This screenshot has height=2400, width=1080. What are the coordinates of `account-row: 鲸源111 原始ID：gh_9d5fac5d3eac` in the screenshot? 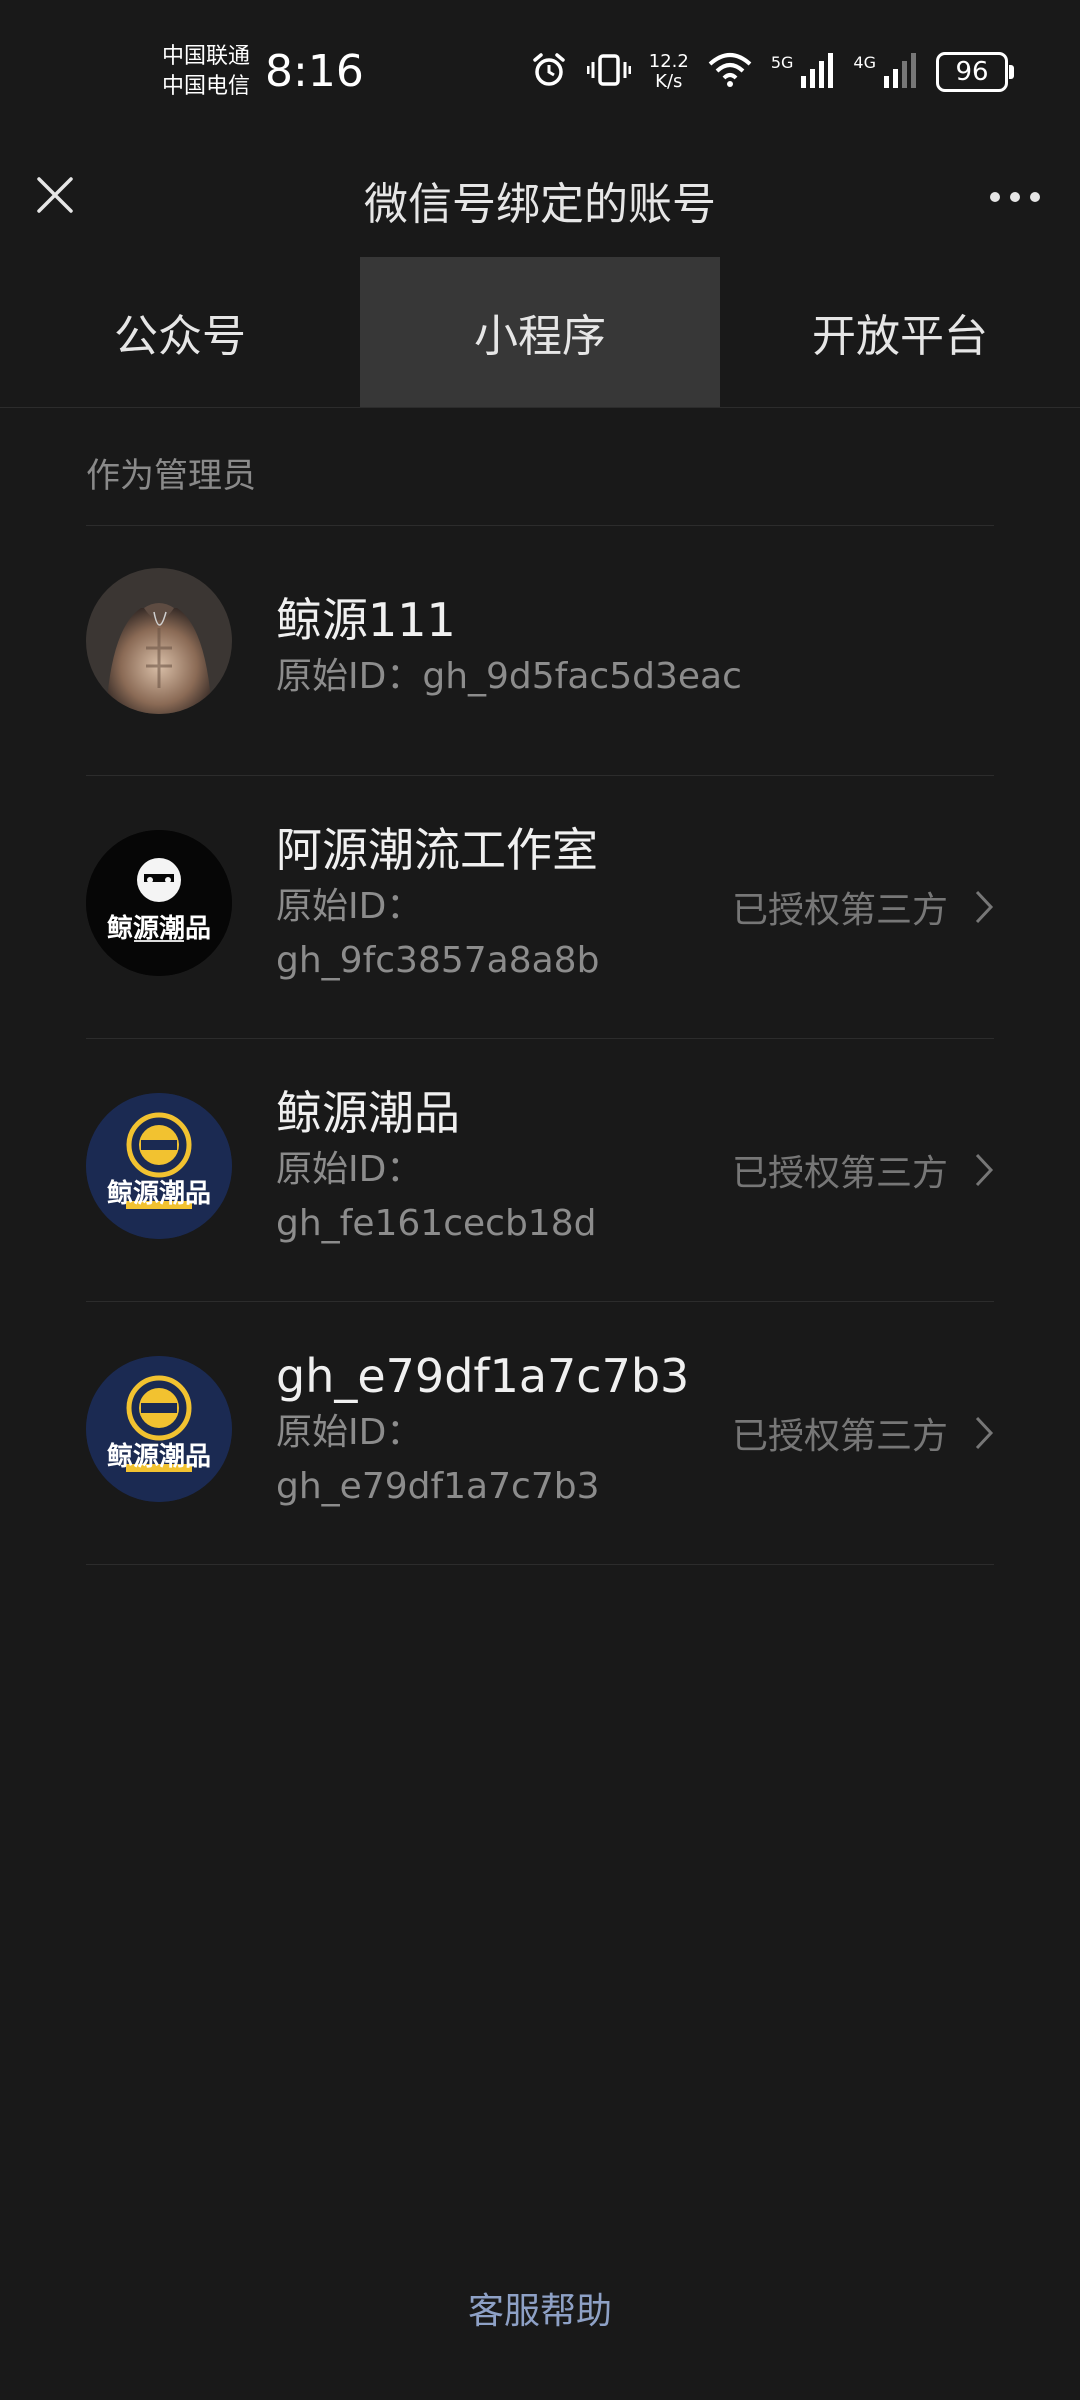 It's located at (540, 651).